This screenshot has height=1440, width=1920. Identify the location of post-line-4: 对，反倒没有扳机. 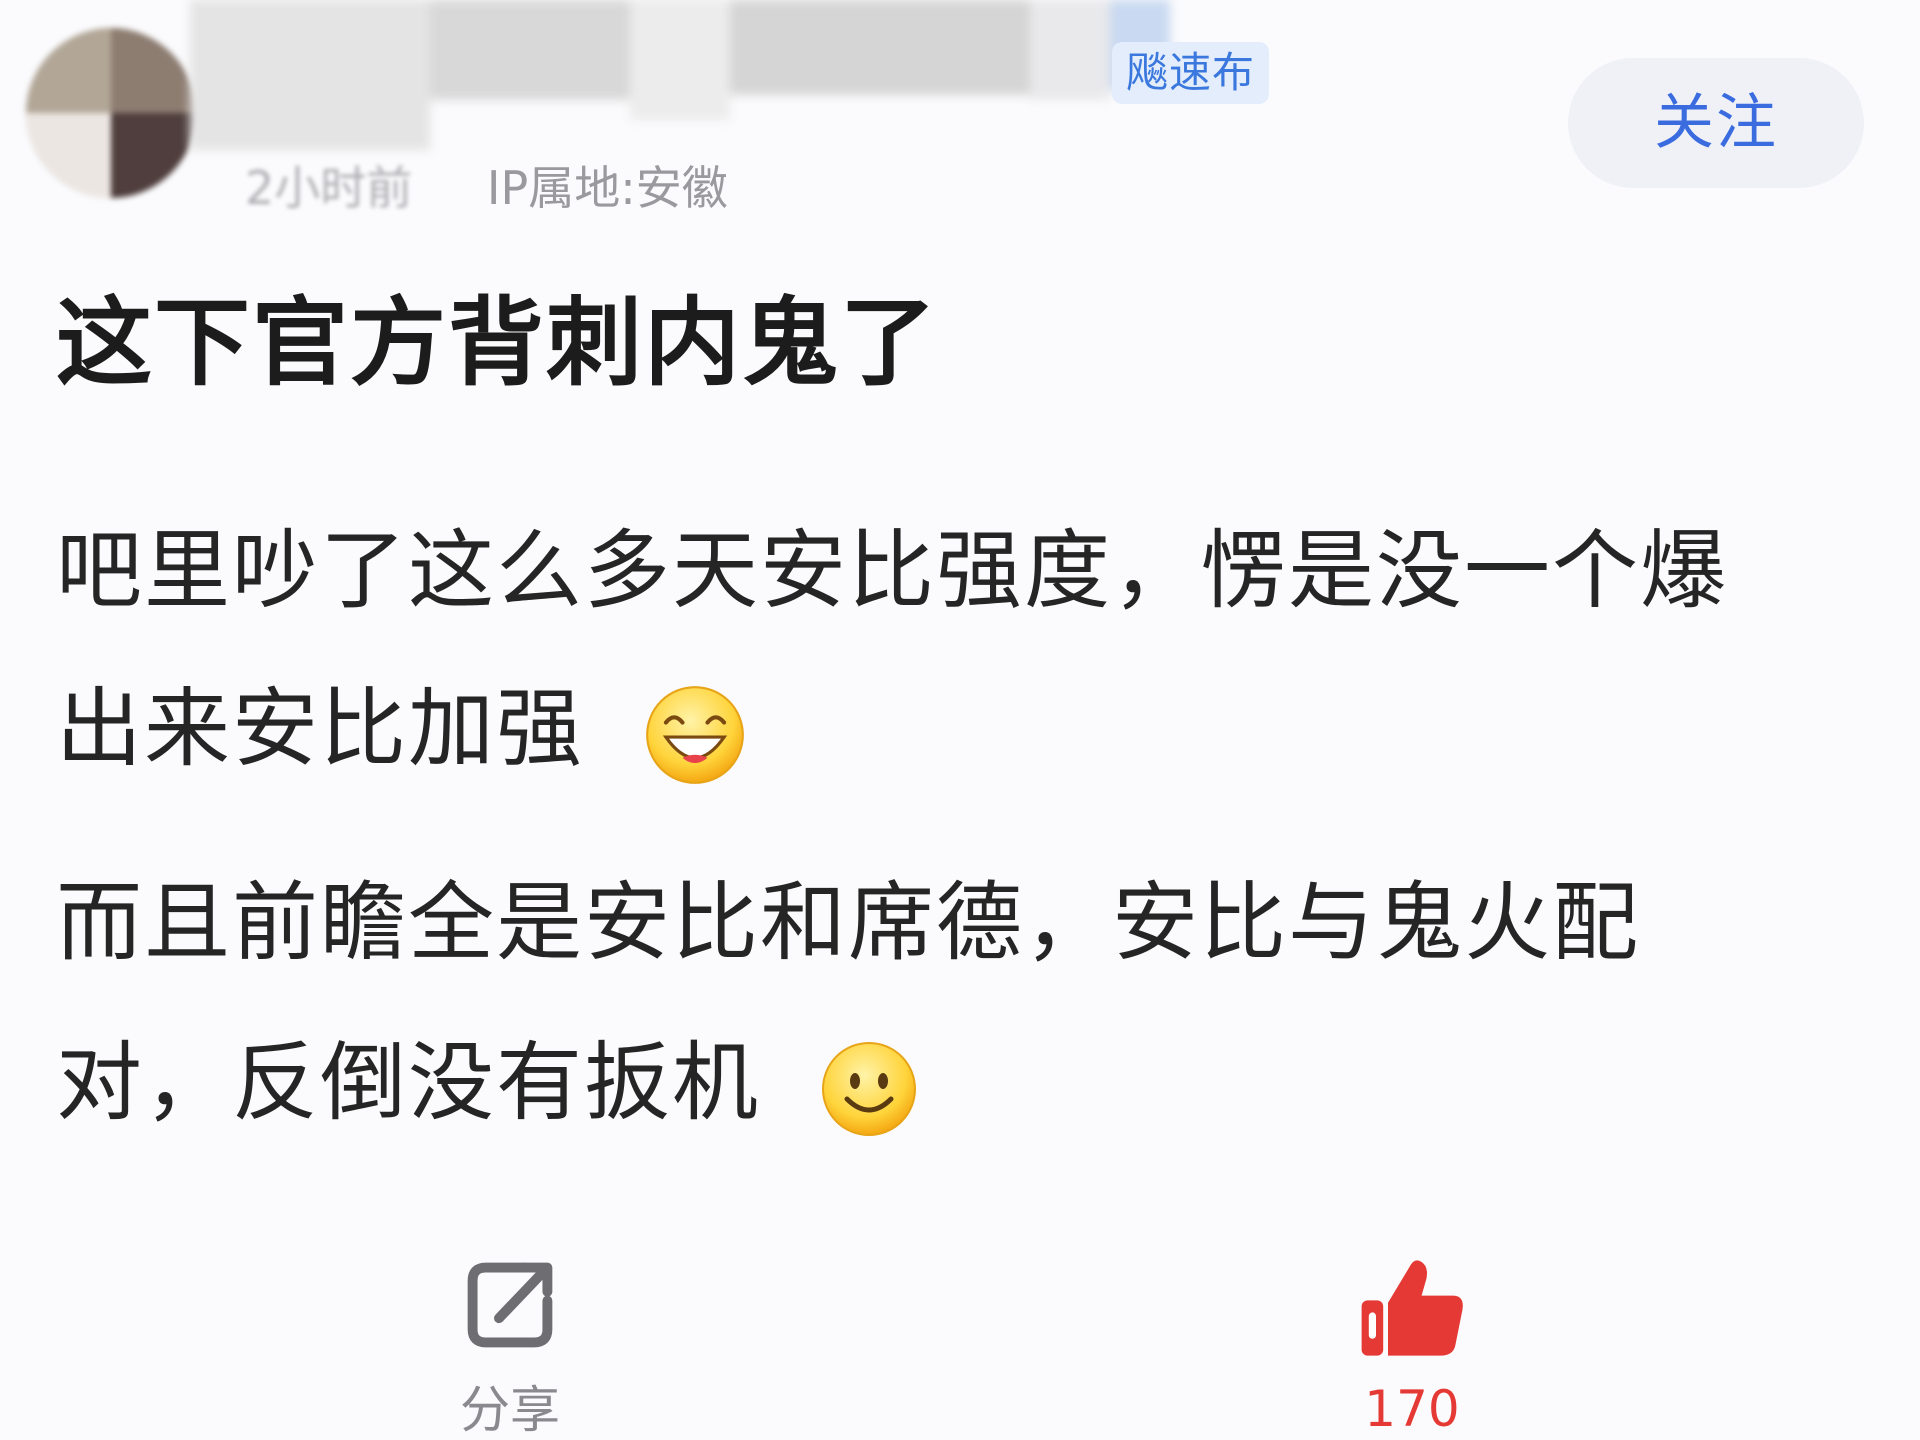
(956, 1075).